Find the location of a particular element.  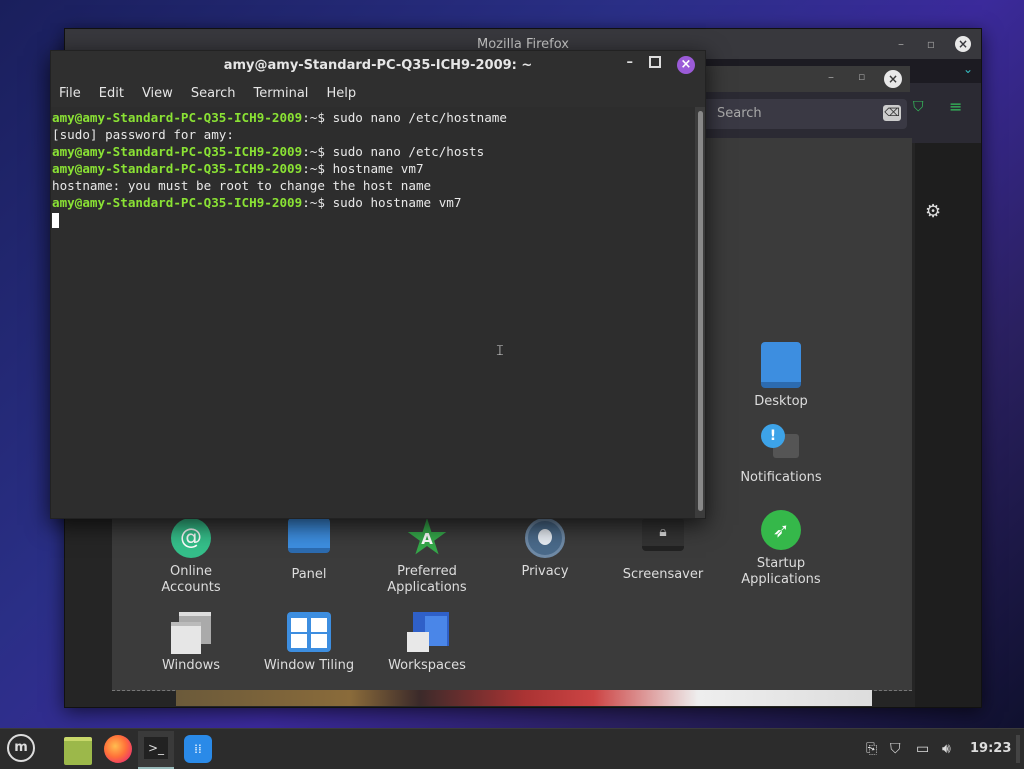

maximize-icon is located at coordinates (655, 62).